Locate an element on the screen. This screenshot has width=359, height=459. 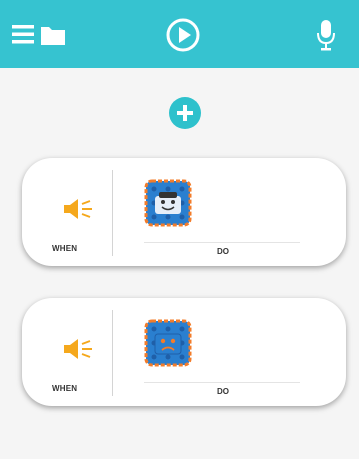
microphone-icon is located at coordinates (326, 36).